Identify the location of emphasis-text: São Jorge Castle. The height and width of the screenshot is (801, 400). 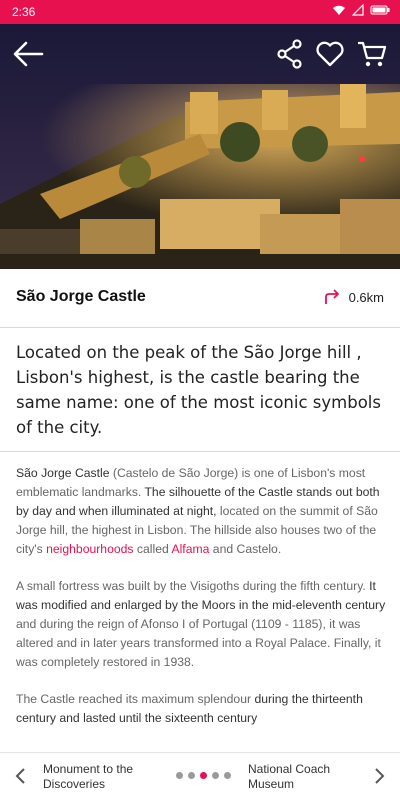
(63, 473).